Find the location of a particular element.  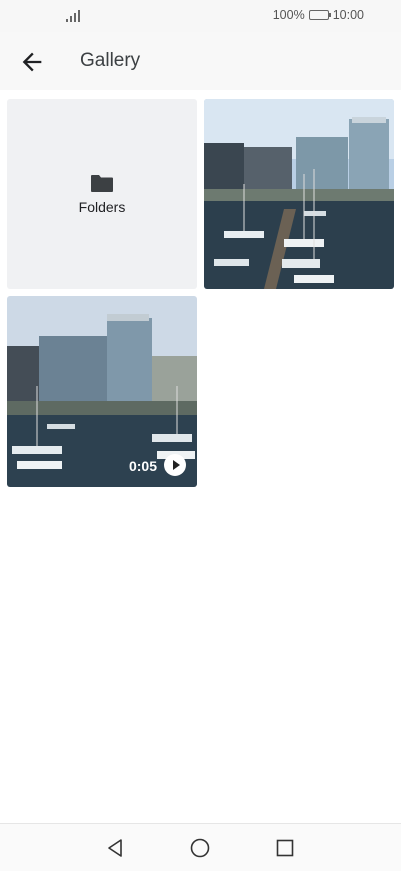

play-icon is located at coordinates (175, 465).